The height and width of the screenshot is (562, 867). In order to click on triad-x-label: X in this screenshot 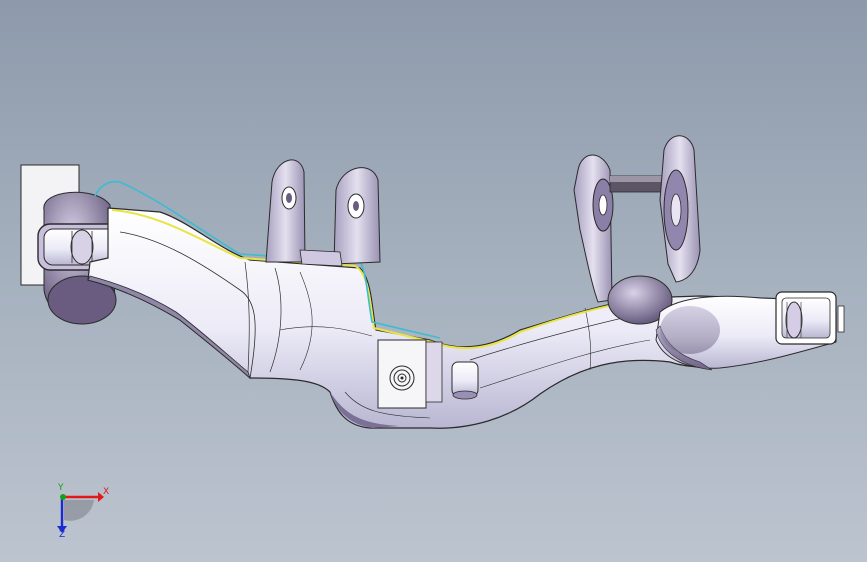, I will do `click(106, 492)`.